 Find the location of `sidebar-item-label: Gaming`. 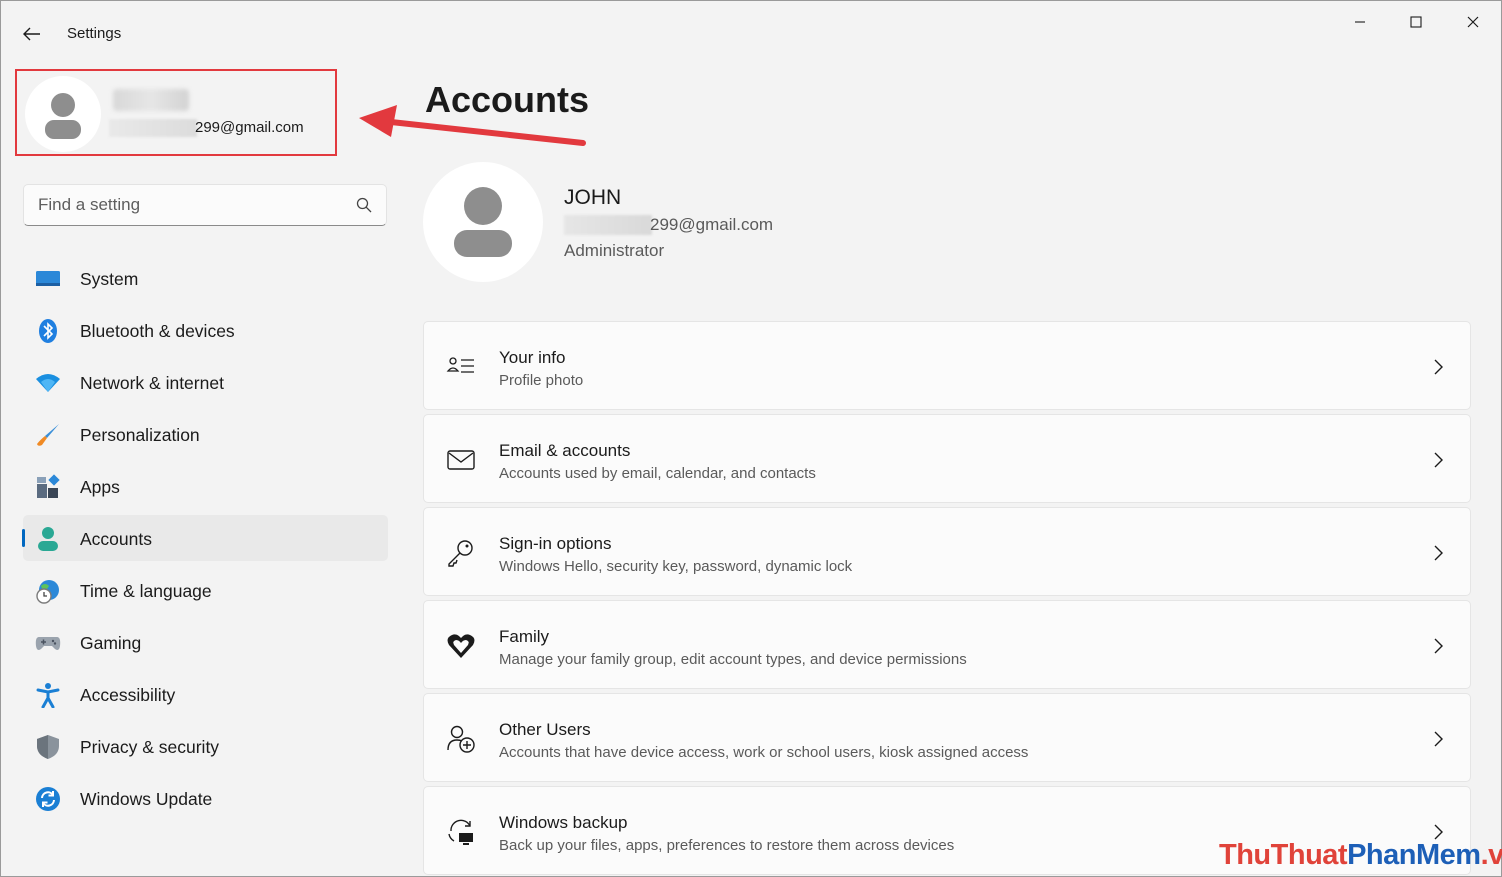

sidebar-item-label: Gaming is located at coordinates (111, 643).